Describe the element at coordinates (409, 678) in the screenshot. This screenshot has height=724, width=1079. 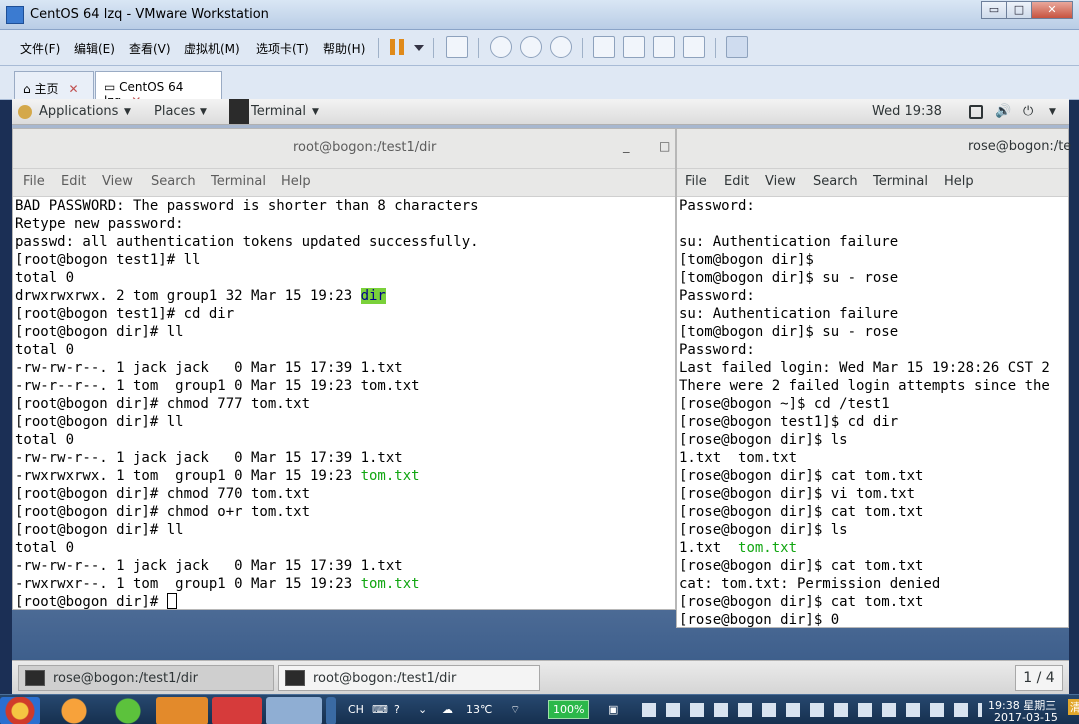
I see `taskbar-item-root: root@bogon:/test1/dir` at that location.